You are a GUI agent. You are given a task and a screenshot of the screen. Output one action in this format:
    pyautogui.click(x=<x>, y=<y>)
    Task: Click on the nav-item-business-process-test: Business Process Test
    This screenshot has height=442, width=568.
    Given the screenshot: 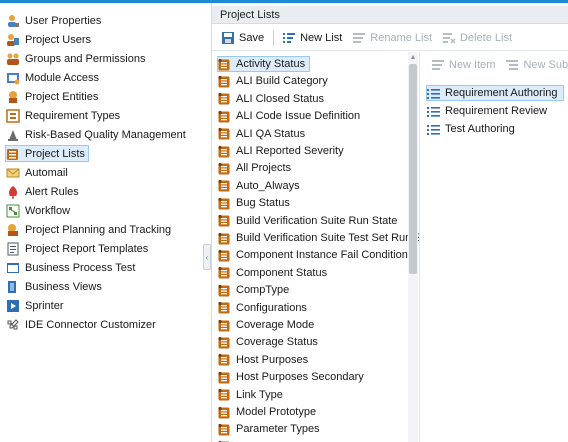 What is the action you would take?
    pyautogui.click(x=72, y=267)
    